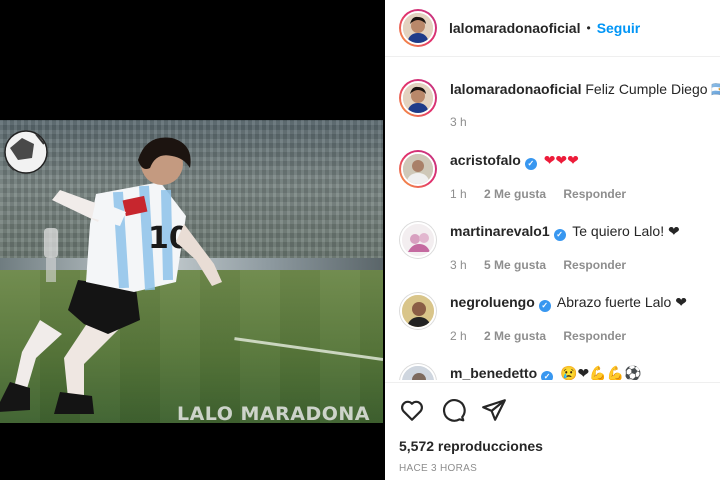 This screenshot has height=480, width=720. Describe the element at coordinates (458, 336) in the screenshot. I see `comment-time: 2 h` at that location.